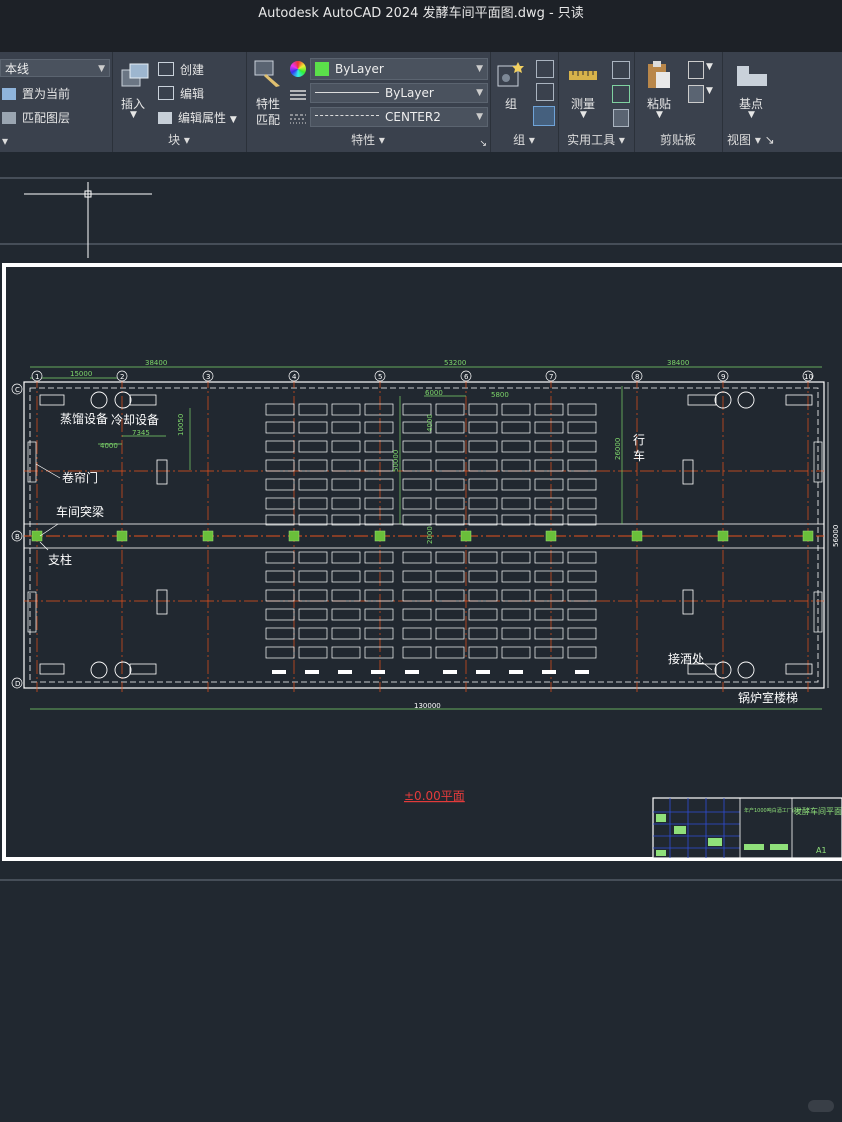  Describe the element at coordinates (174, 140) in the screenshot. I see `block-panel-label-text: 块` at that location.